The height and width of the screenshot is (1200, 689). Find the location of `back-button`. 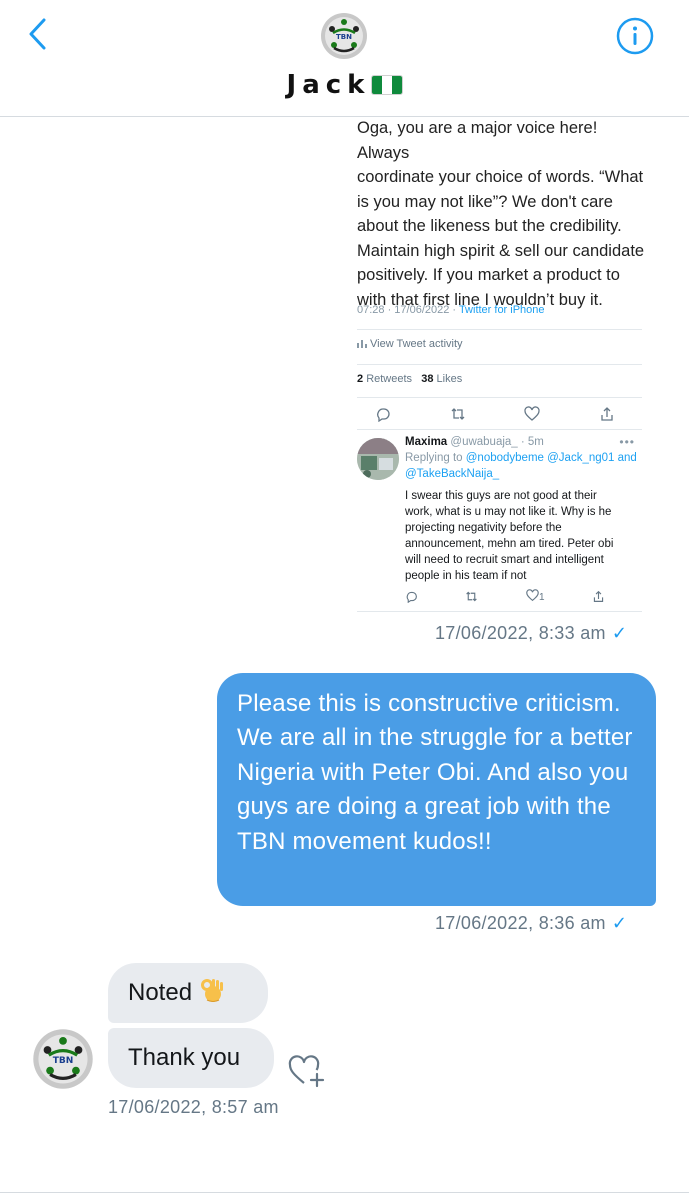

back-button is located at coordinates (40, 34).